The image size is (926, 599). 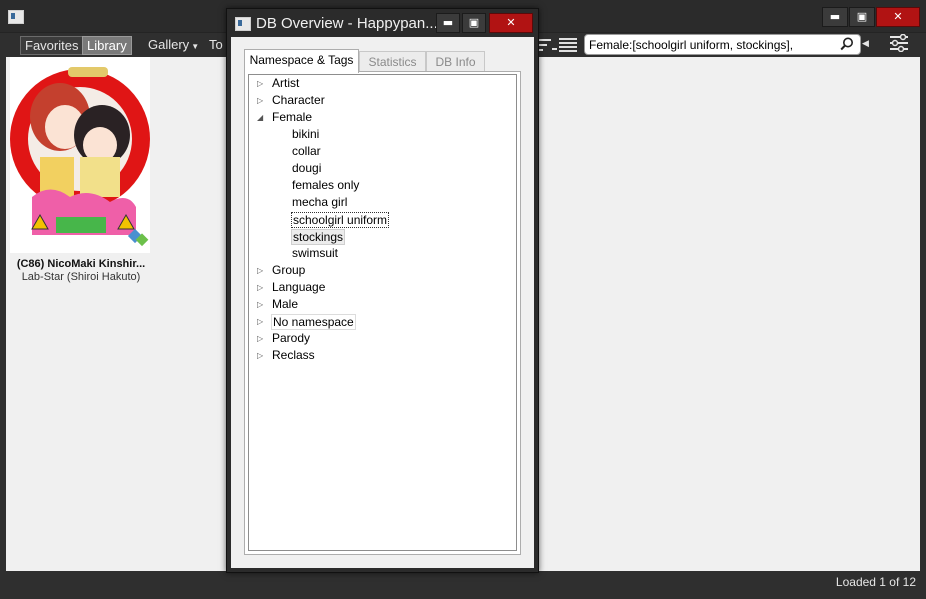 I want to click on gallery-thumbnail, so click(x=80, y=155).